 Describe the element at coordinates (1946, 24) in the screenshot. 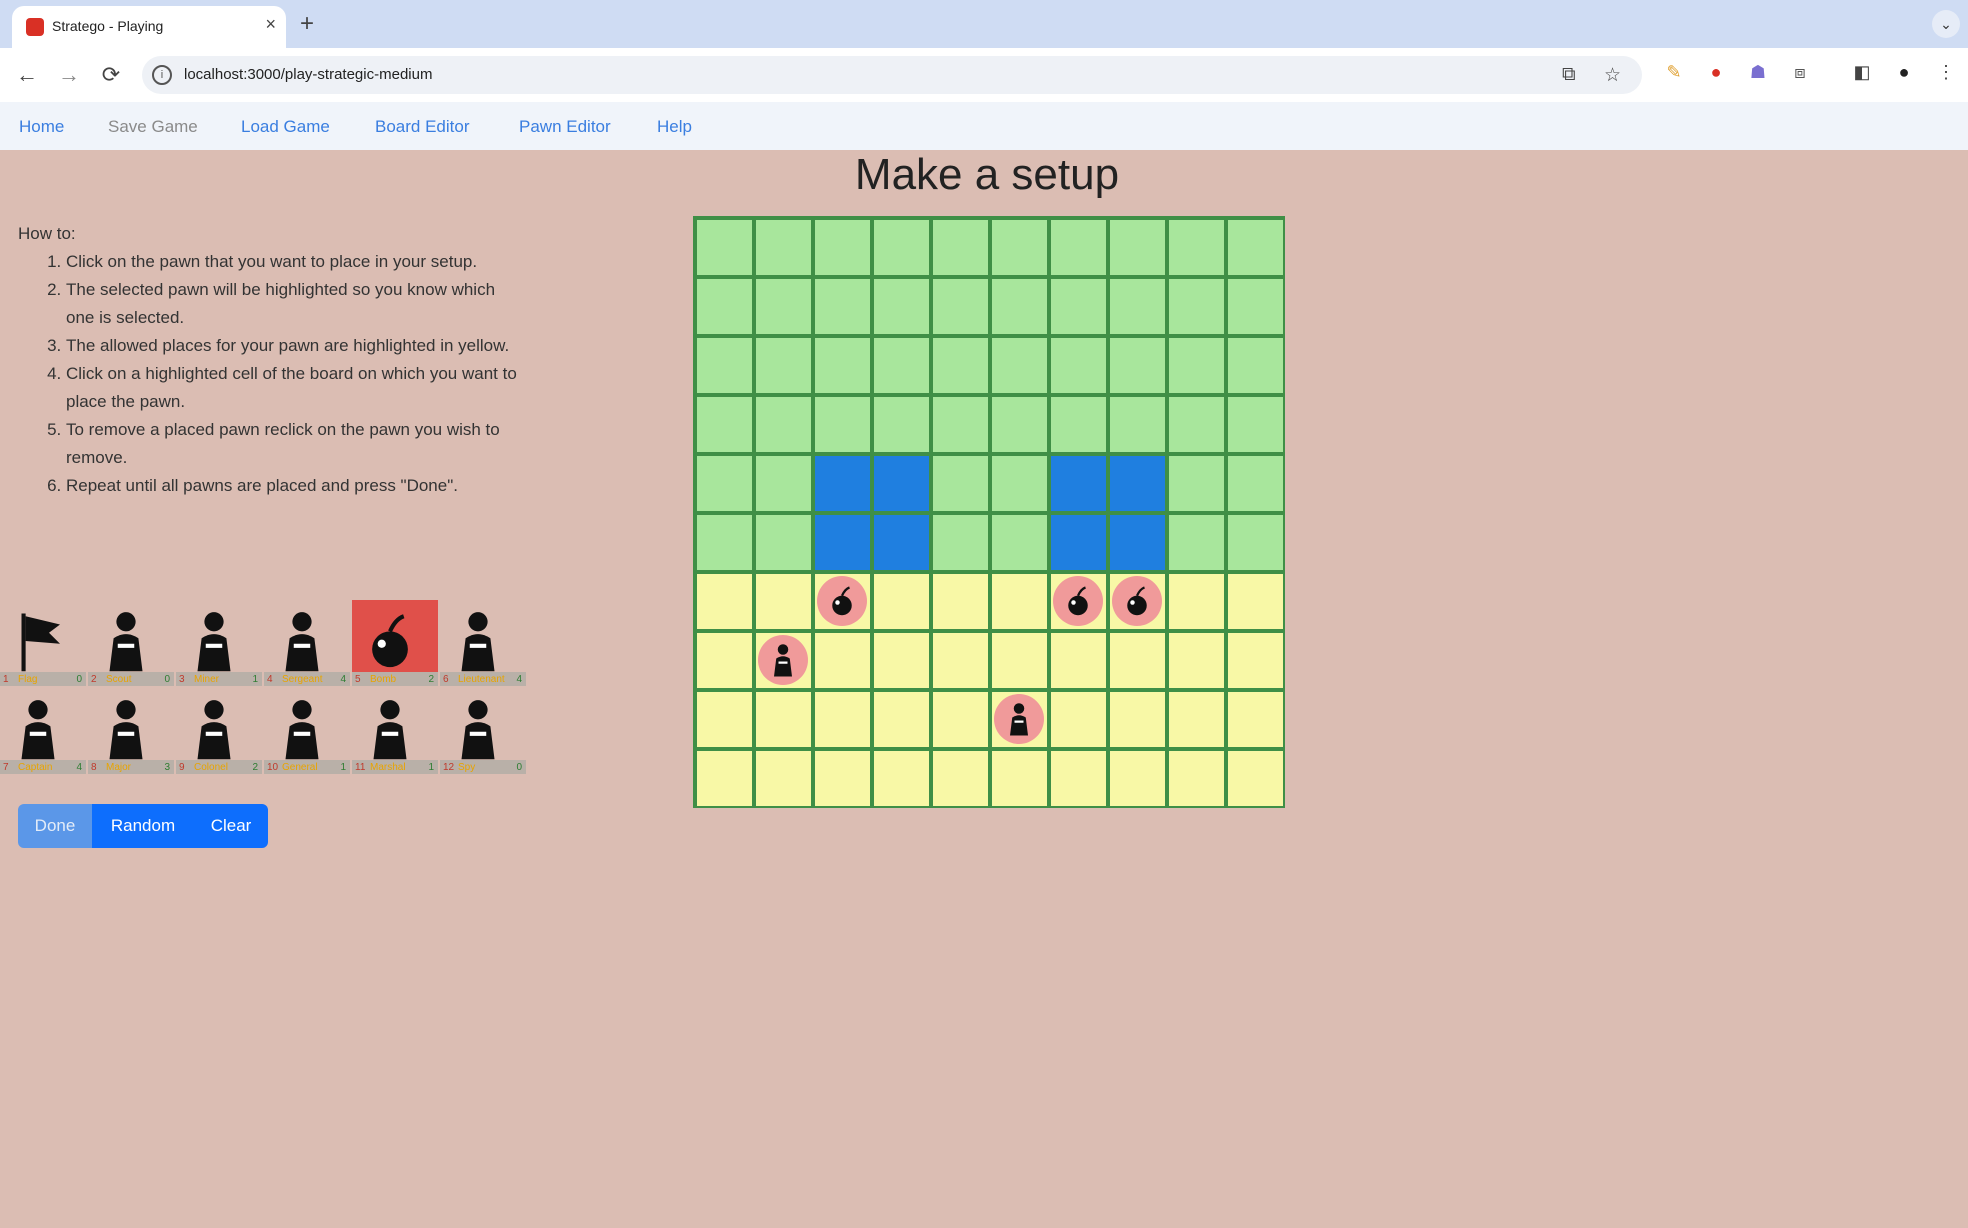

I see `tab-search-chevron-icon: ⌄` at that location.